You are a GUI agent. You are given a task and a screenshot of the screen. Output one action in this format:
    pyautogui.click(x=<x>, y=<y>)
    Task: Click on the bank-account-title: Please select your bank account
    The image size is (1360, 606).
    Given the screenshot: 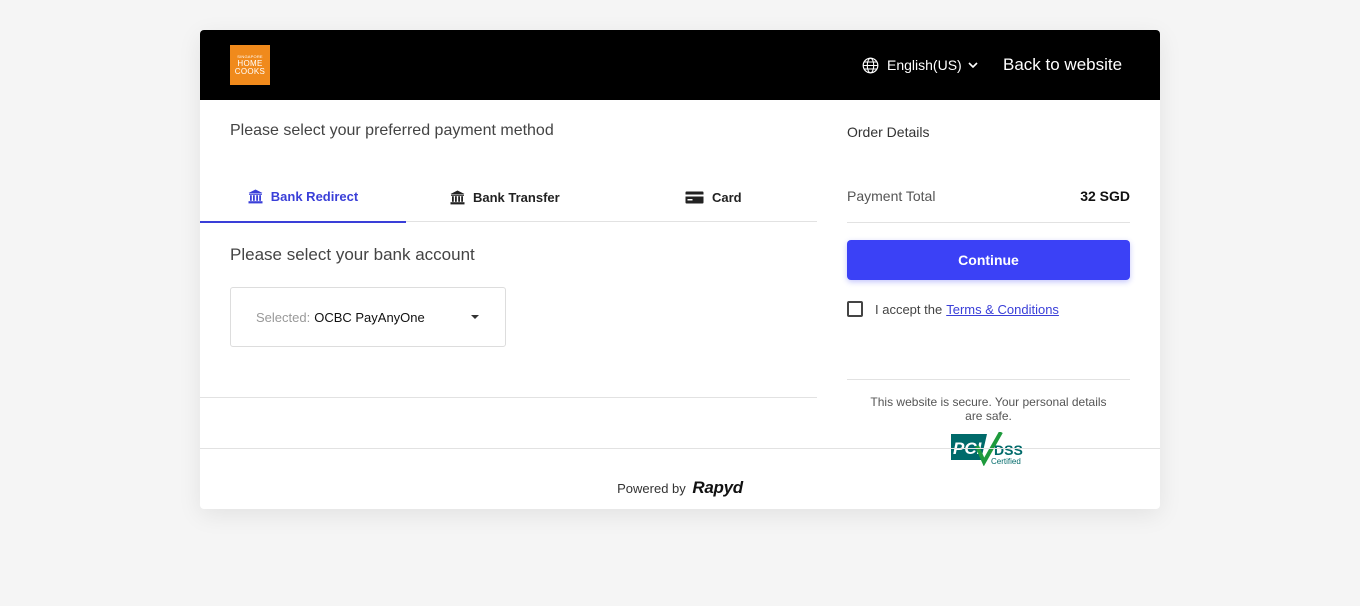 What is the action you would take?
    pyautogui.click(x=352, y=254)
    